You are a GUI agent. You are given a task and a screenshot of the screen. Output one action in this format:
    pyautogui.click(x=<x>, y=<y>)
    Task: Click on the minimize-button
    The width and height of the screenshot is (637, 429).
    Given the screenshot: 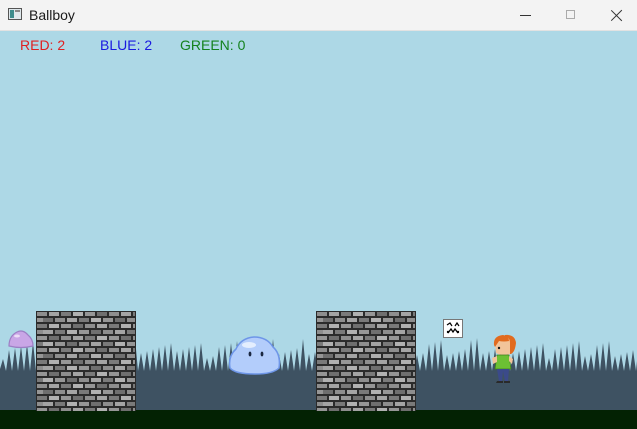 What is the action you would take?
    pyautogui.click(x=525, y=15)
    